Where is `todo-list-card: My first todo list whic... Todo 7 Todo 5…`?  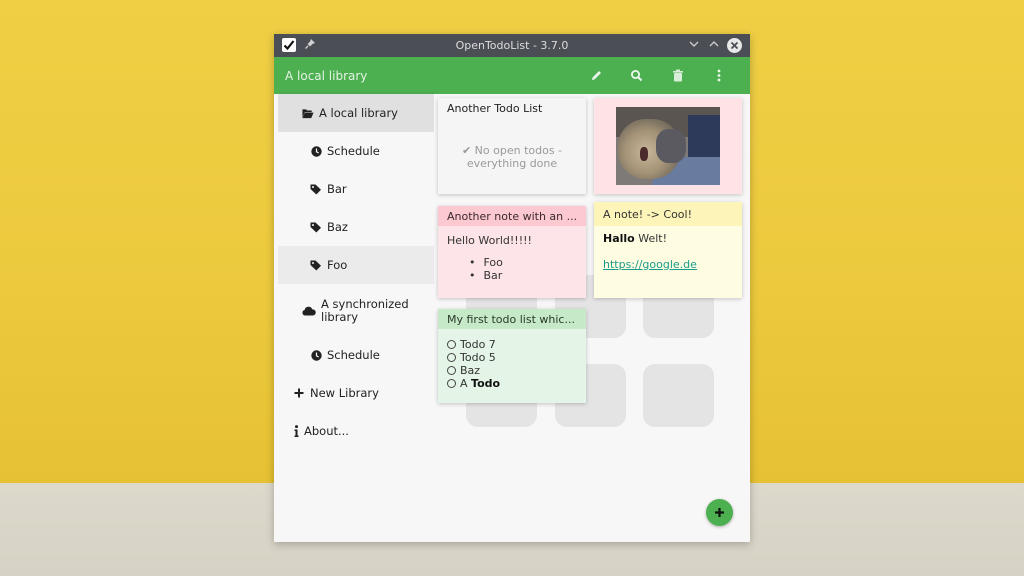 todo-list-card: My first todo list whic... Todo 7 Todo 5… is located at coordinates (512, 356).